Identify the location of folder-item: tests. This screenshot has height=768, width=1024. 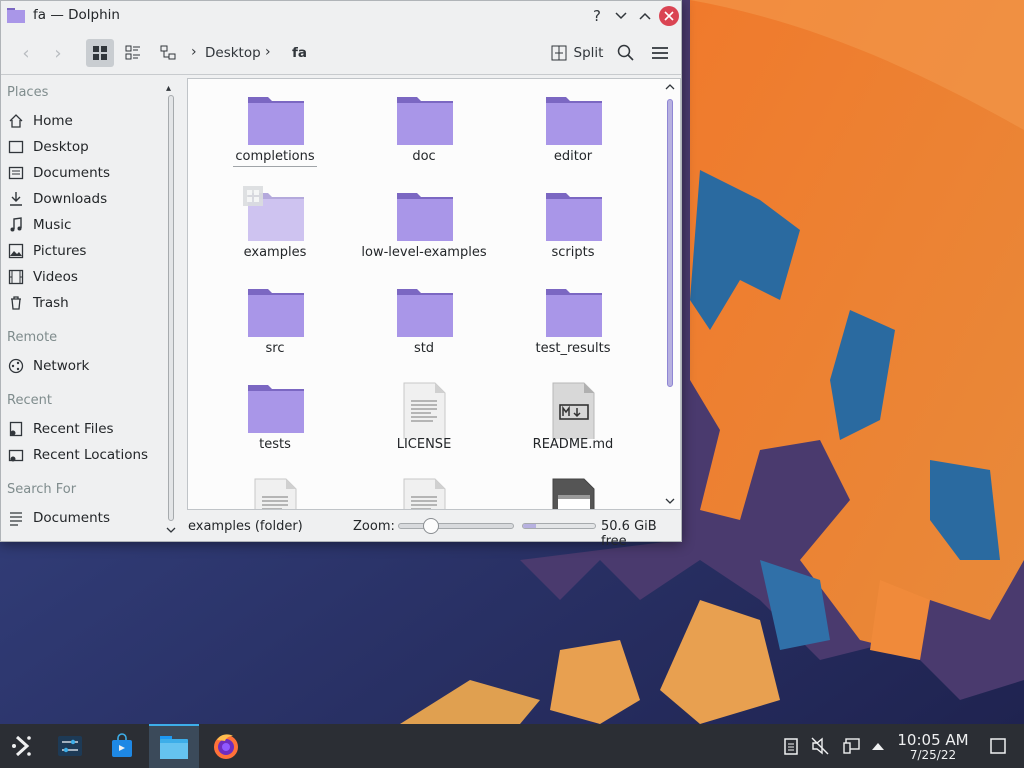
(275, 413).